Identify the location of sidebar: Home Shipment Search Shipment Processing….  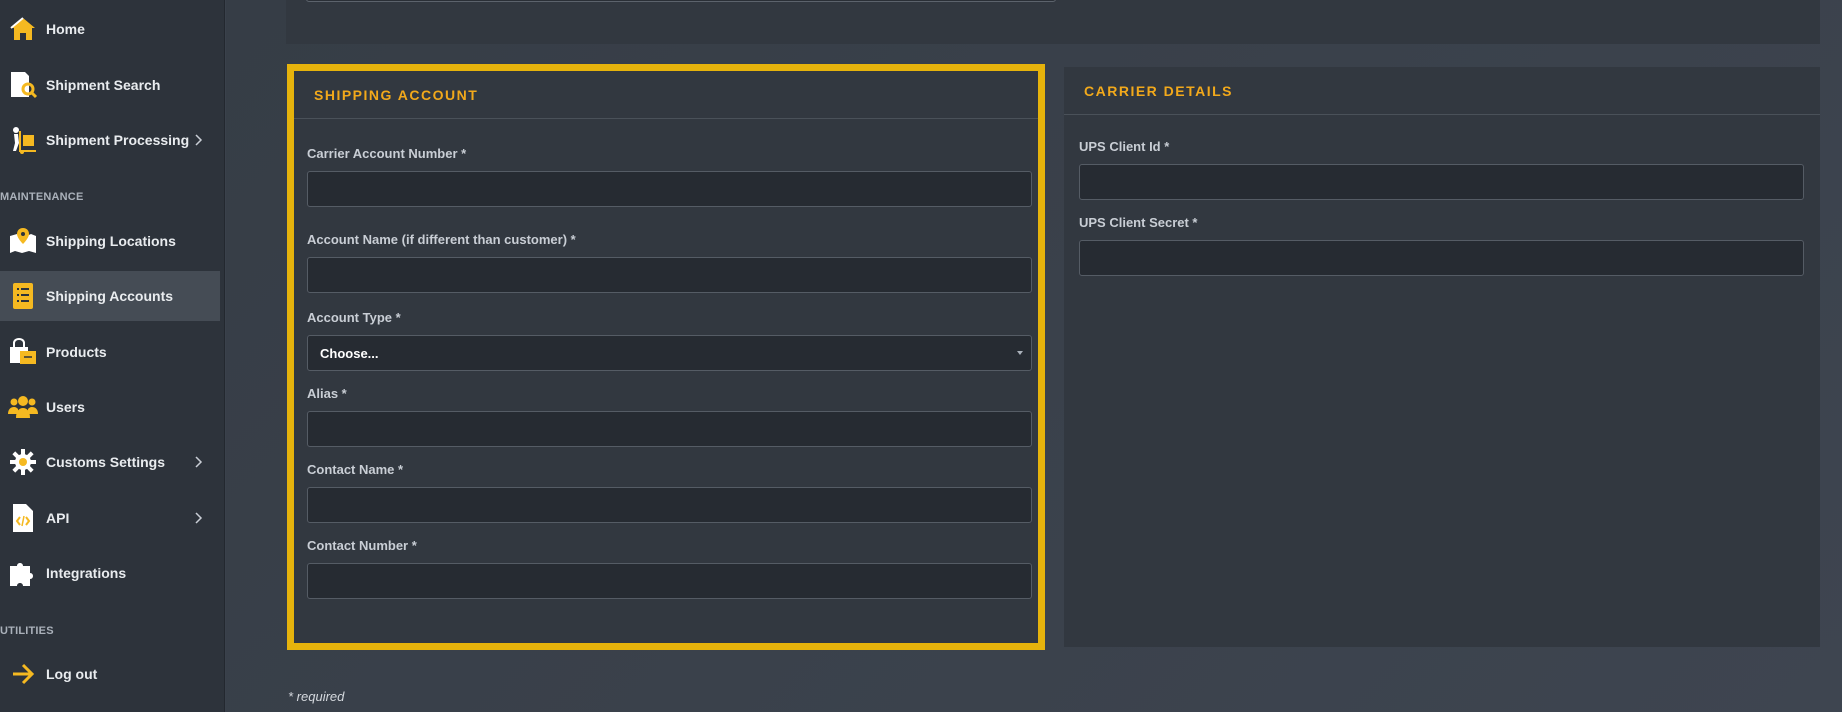
(112, 356).